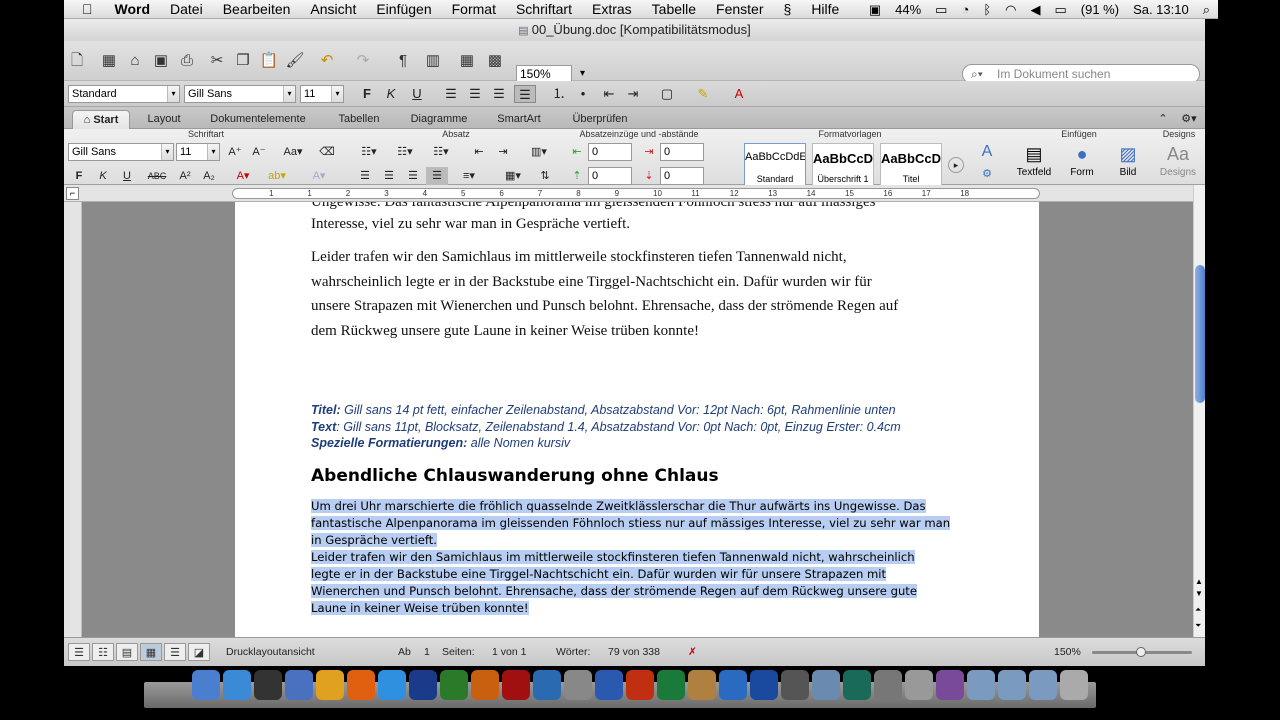  I want to click on ribbon-align-left-icon: ☰, so click(365, 176).